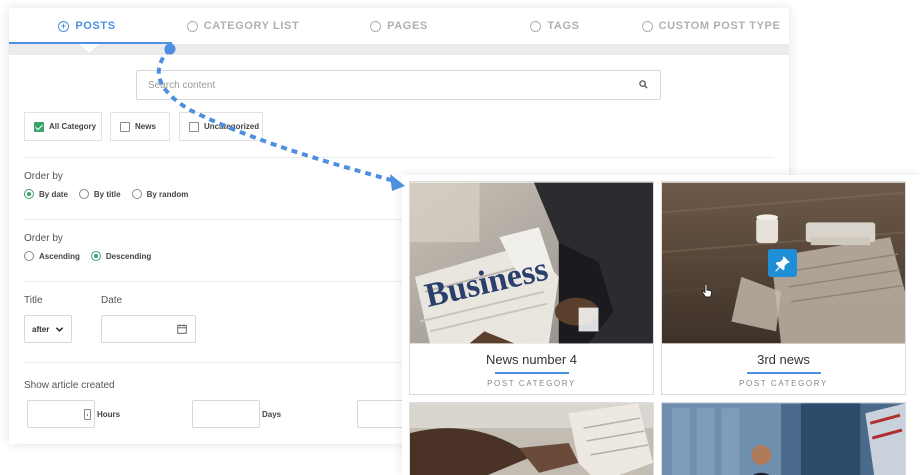  Describe the element at coordinates (719, 26) in the screenshot. I see `tab-label: CUSTOM POST TYPE` at that location.